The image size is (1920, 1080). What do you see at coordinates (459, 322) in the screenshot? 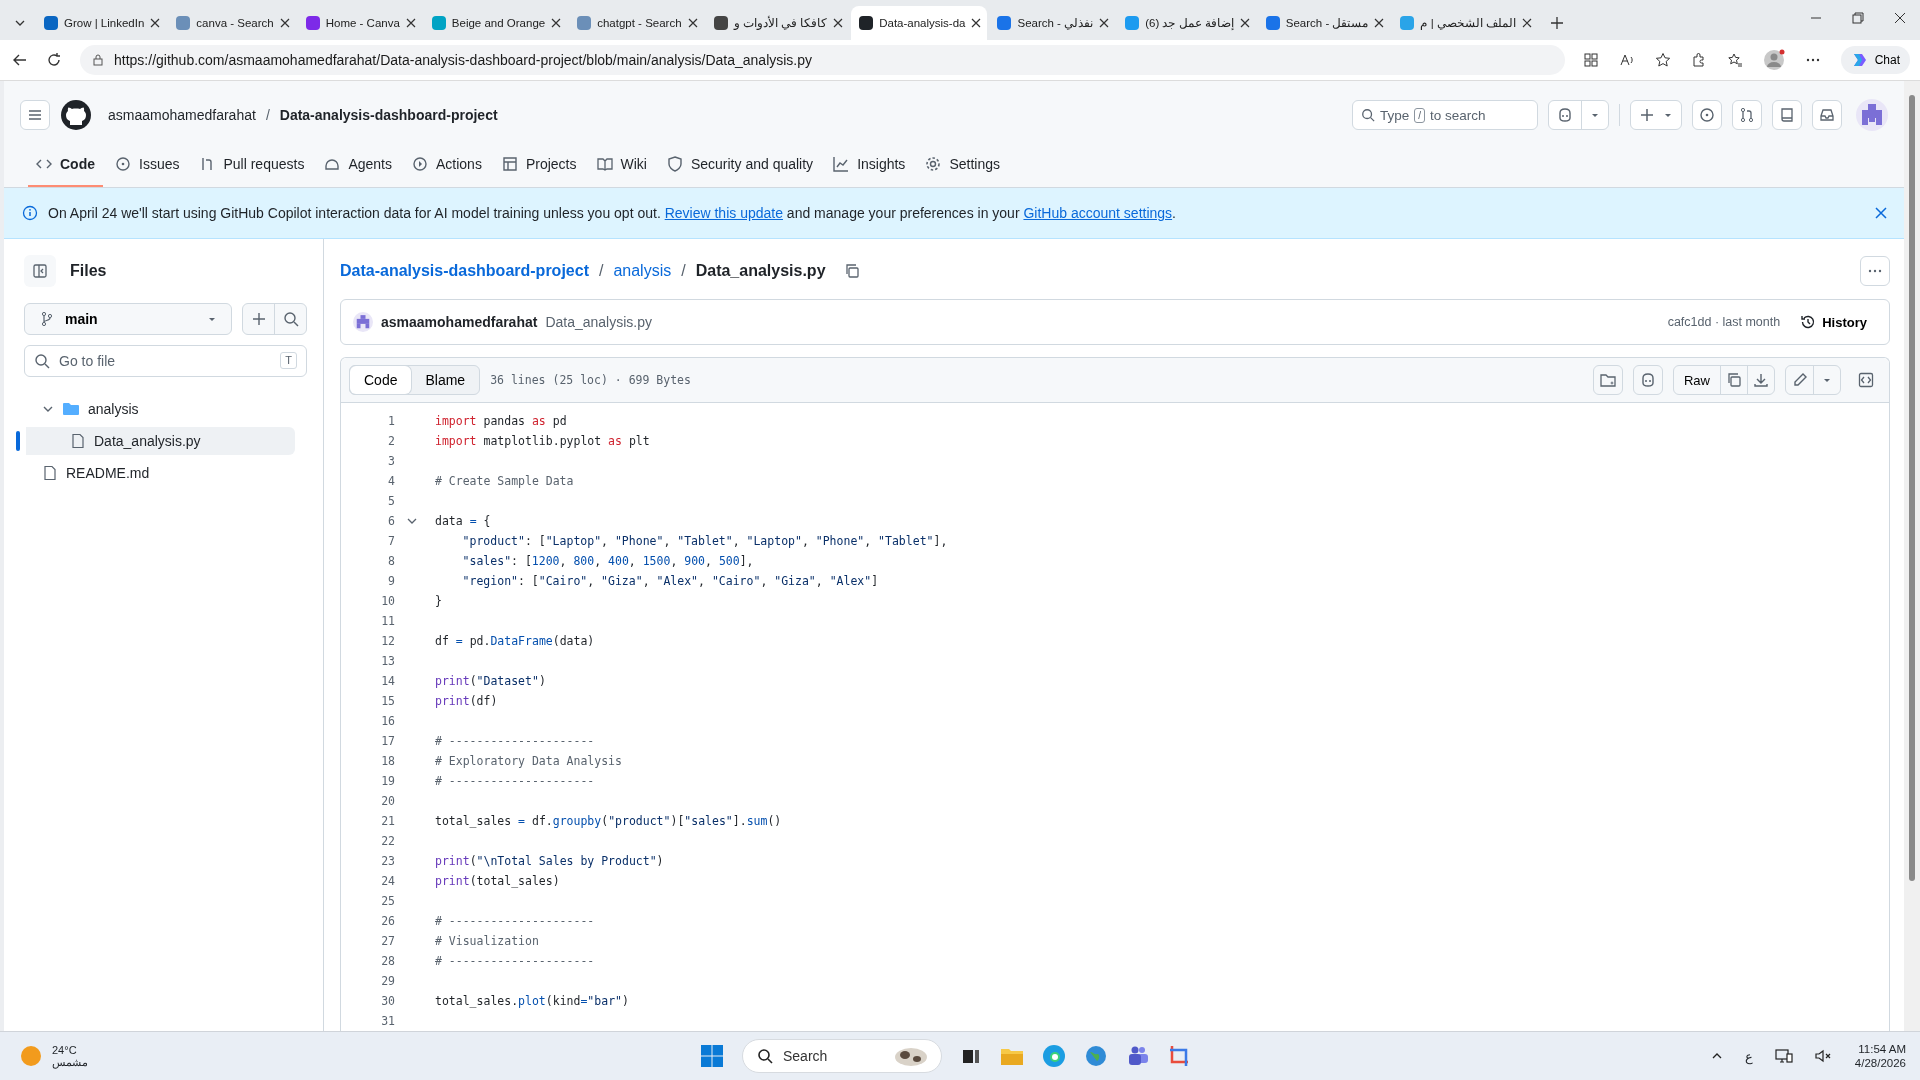
I see `author-name: asmaamohamedfarahat` at bounding box center [459, 322].